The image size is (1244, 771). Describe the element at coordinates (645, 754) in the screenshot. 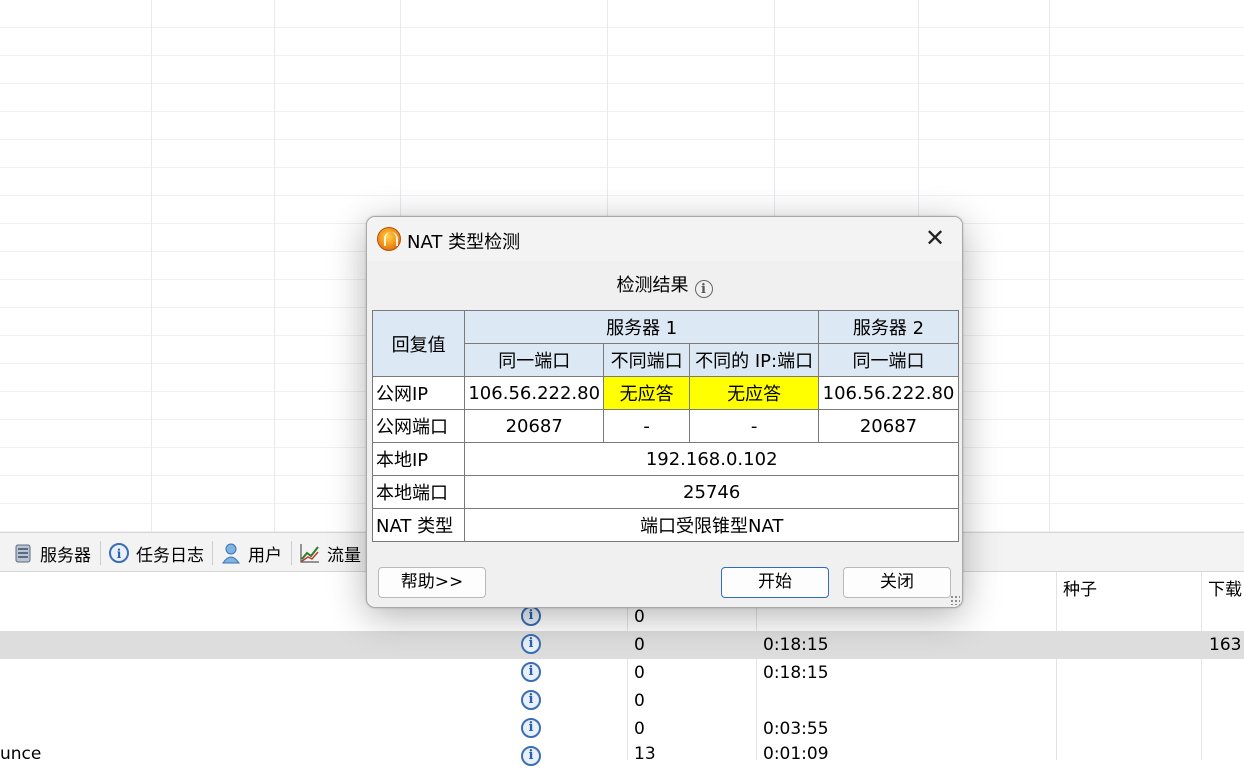

I see `row-count: 13` at that location.